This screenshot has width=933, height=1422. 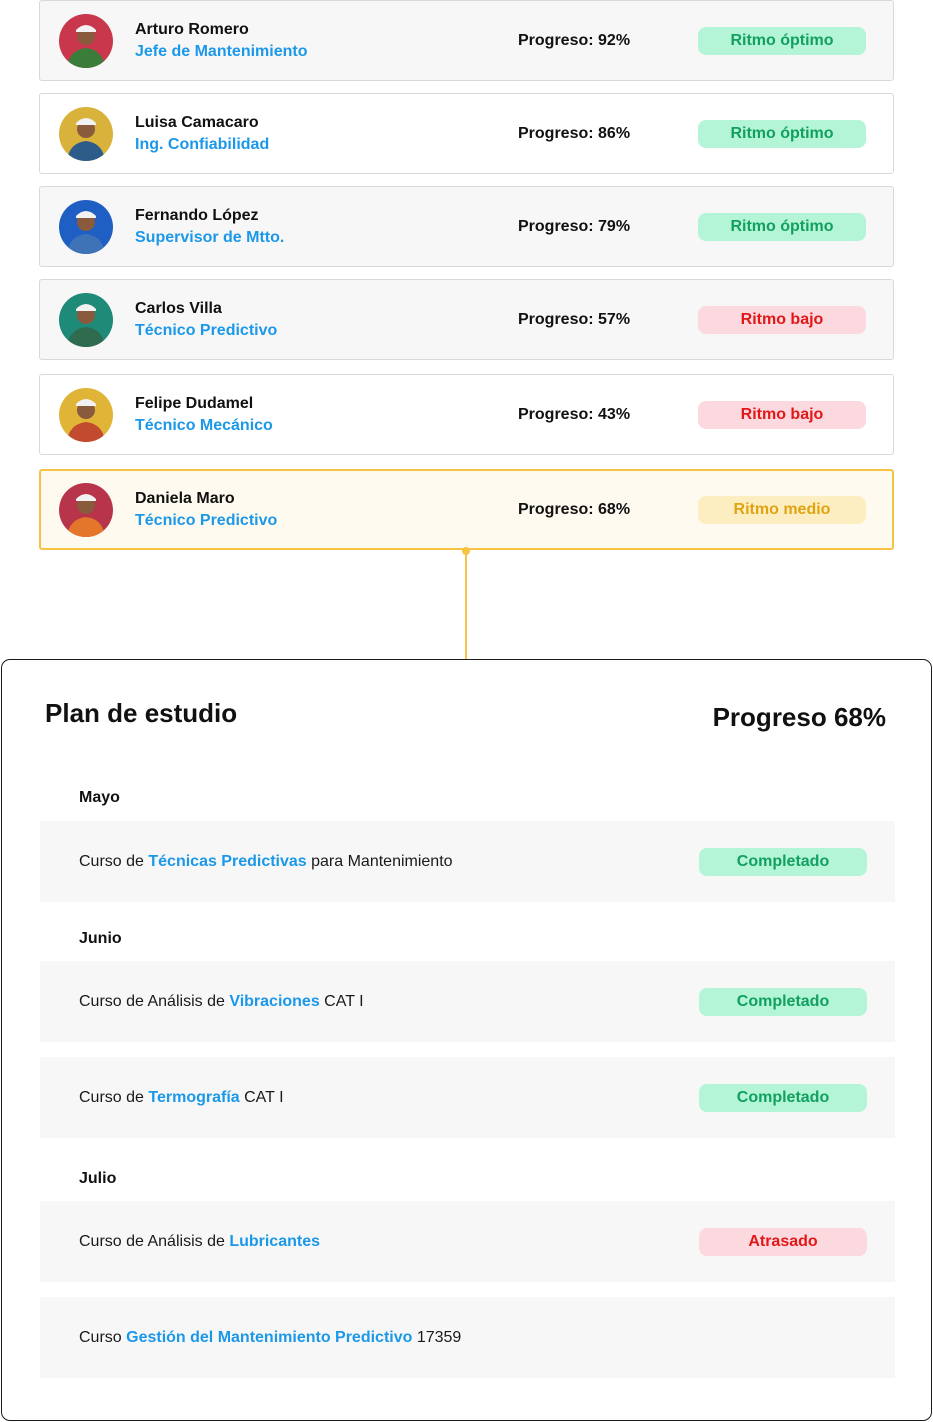 What do you see at coordinates (197, 122) in the screenshot?
I see `person-name: Luisa Camacaro` at bounding box center [197, 122].